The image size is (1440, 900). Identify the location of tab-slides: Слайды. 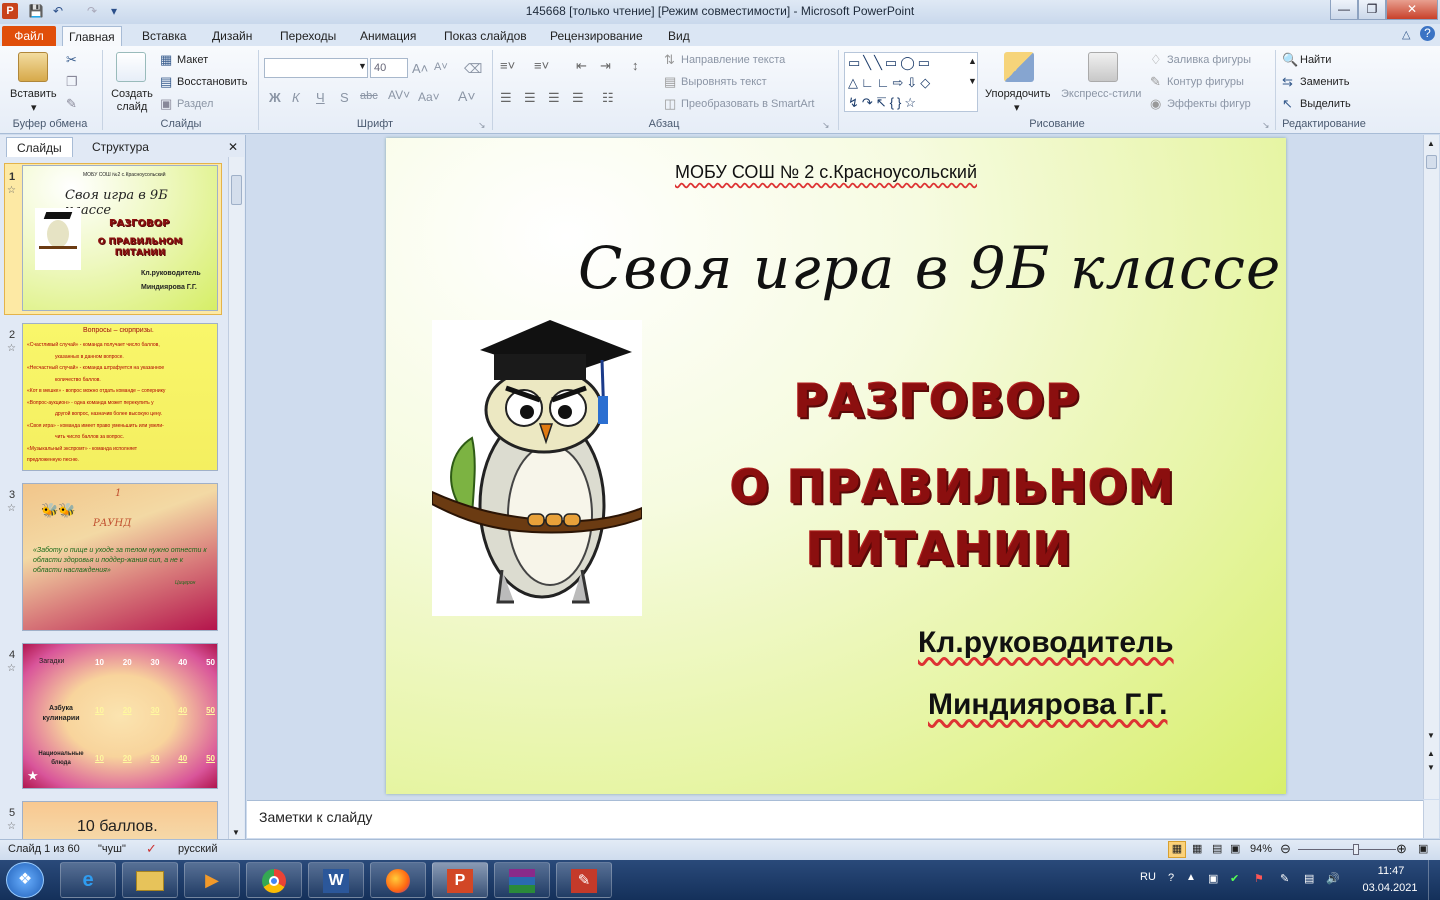
(39, 147).